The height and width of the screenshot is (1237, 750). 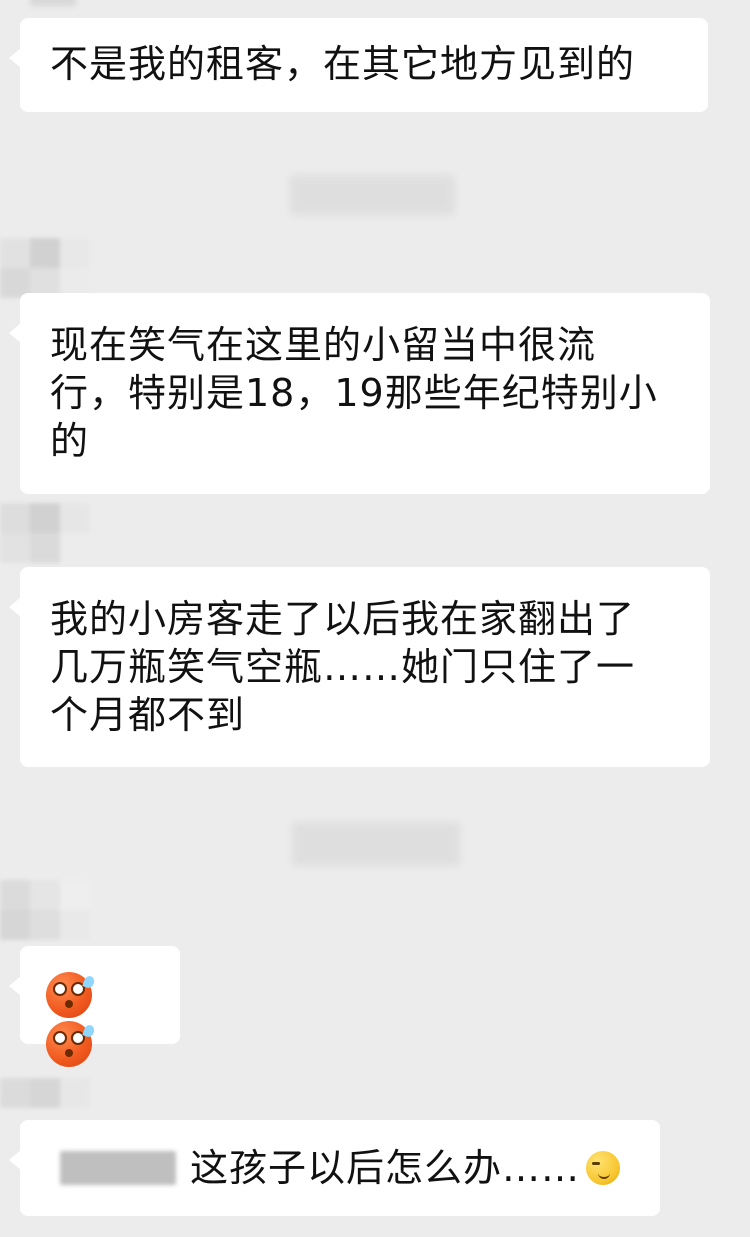 I want to click on smirking-face-icon, so click(x=603, y=1168).